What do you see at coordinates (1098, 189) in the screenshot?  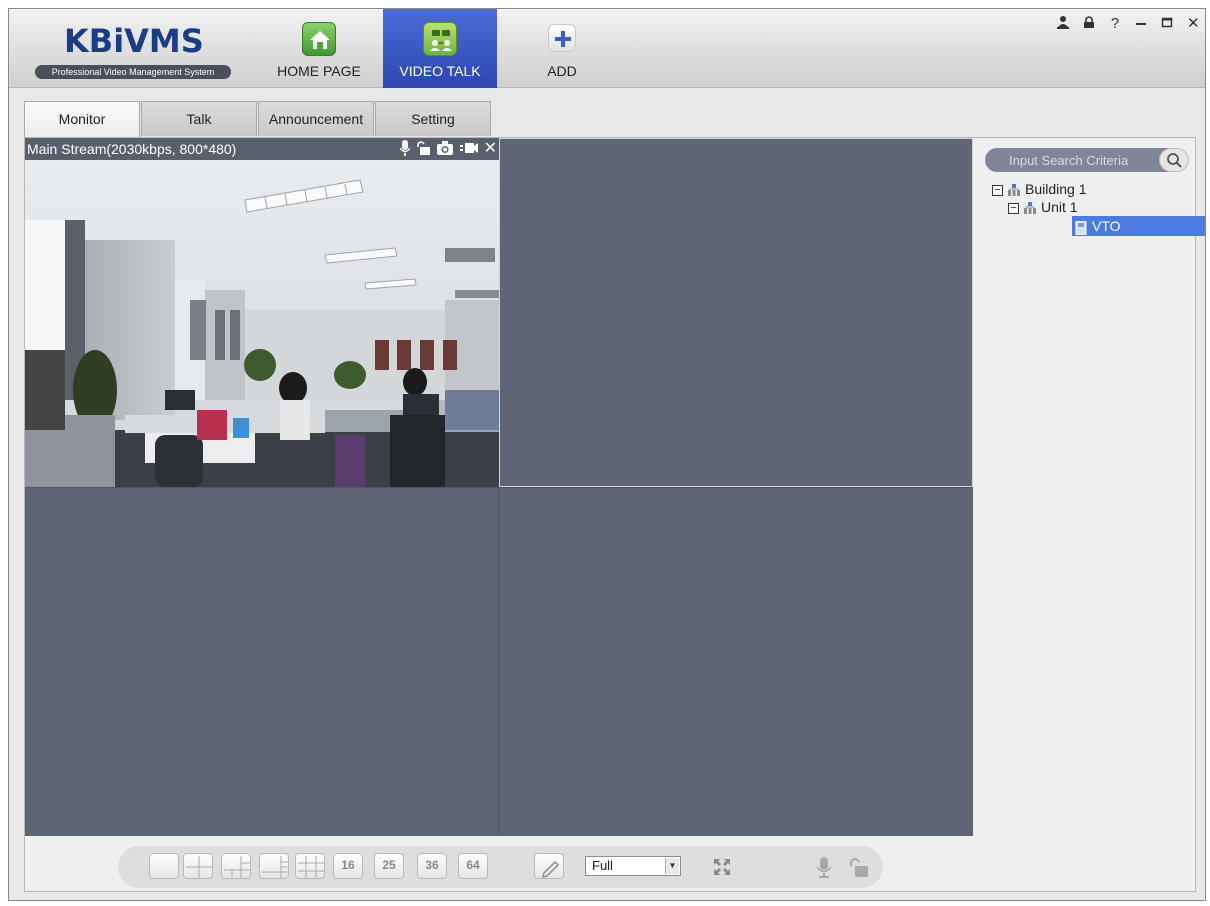 I see `tree-node-building: − Building 1` at bounding box center [1098, 189].